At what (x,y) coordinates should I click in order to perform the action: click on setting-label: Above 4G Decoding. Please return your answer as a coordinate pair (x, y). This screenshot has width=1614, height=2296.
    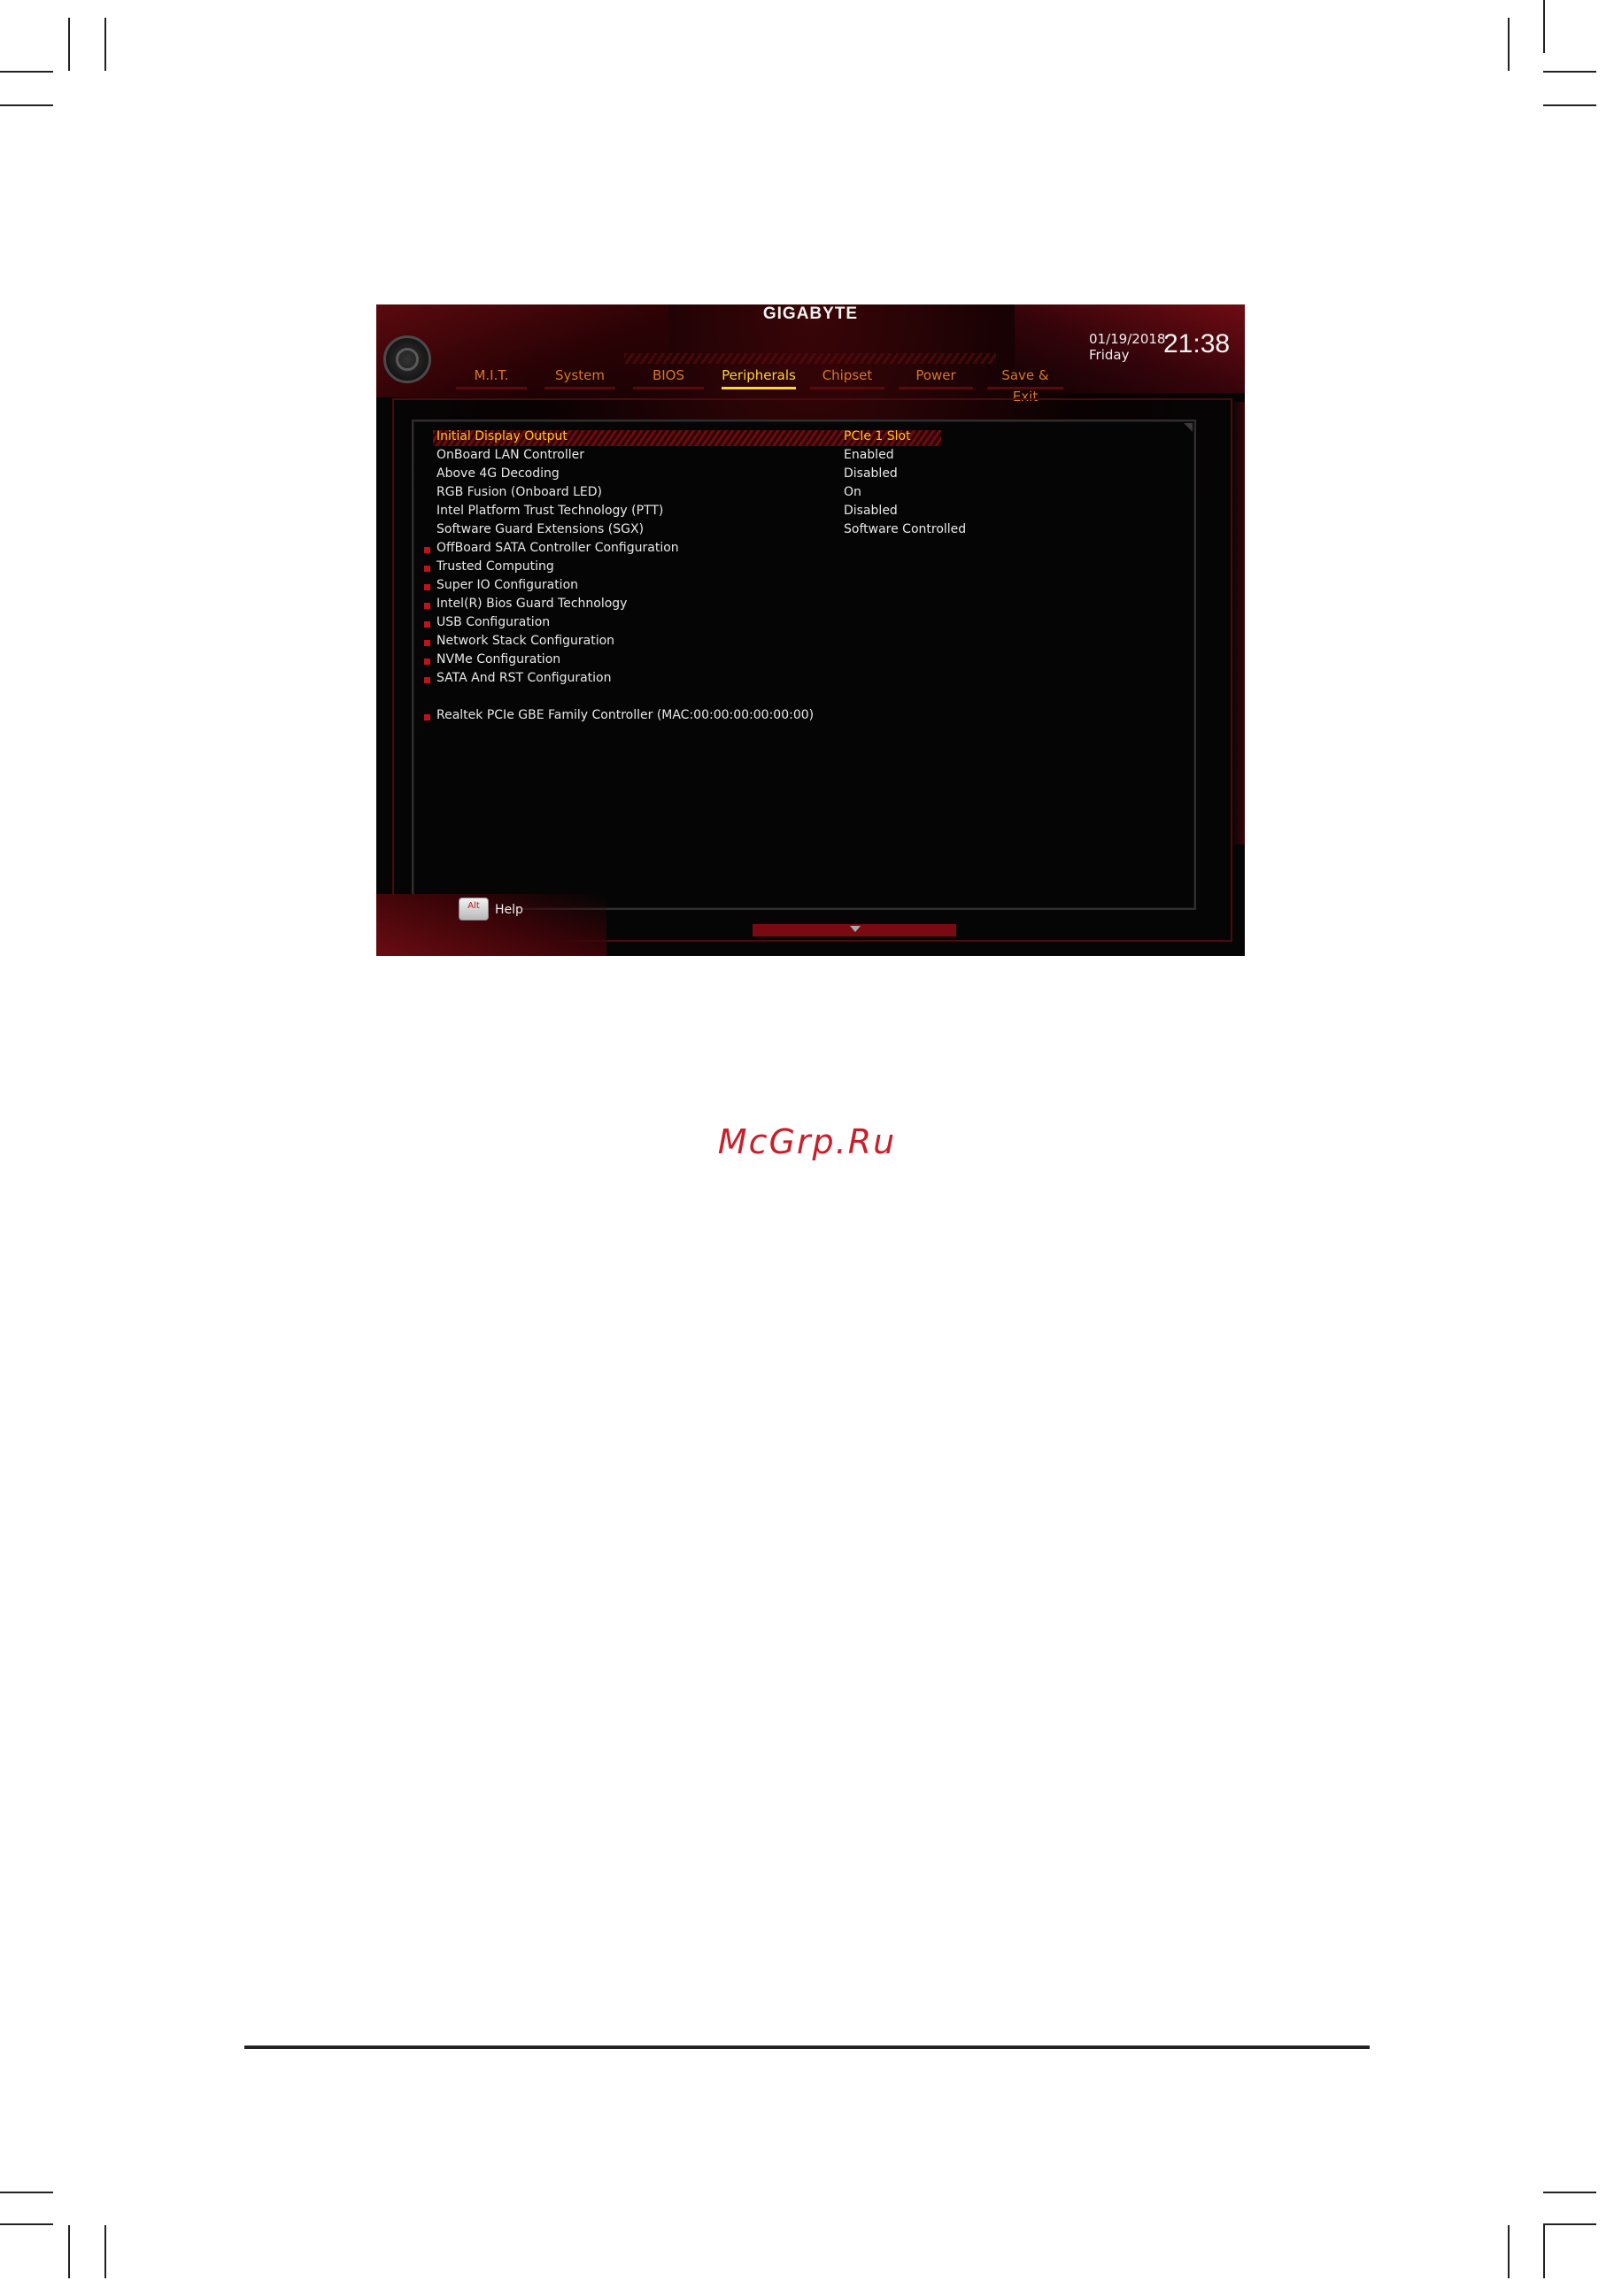
    Looking at the image, I should click on (498, 473).